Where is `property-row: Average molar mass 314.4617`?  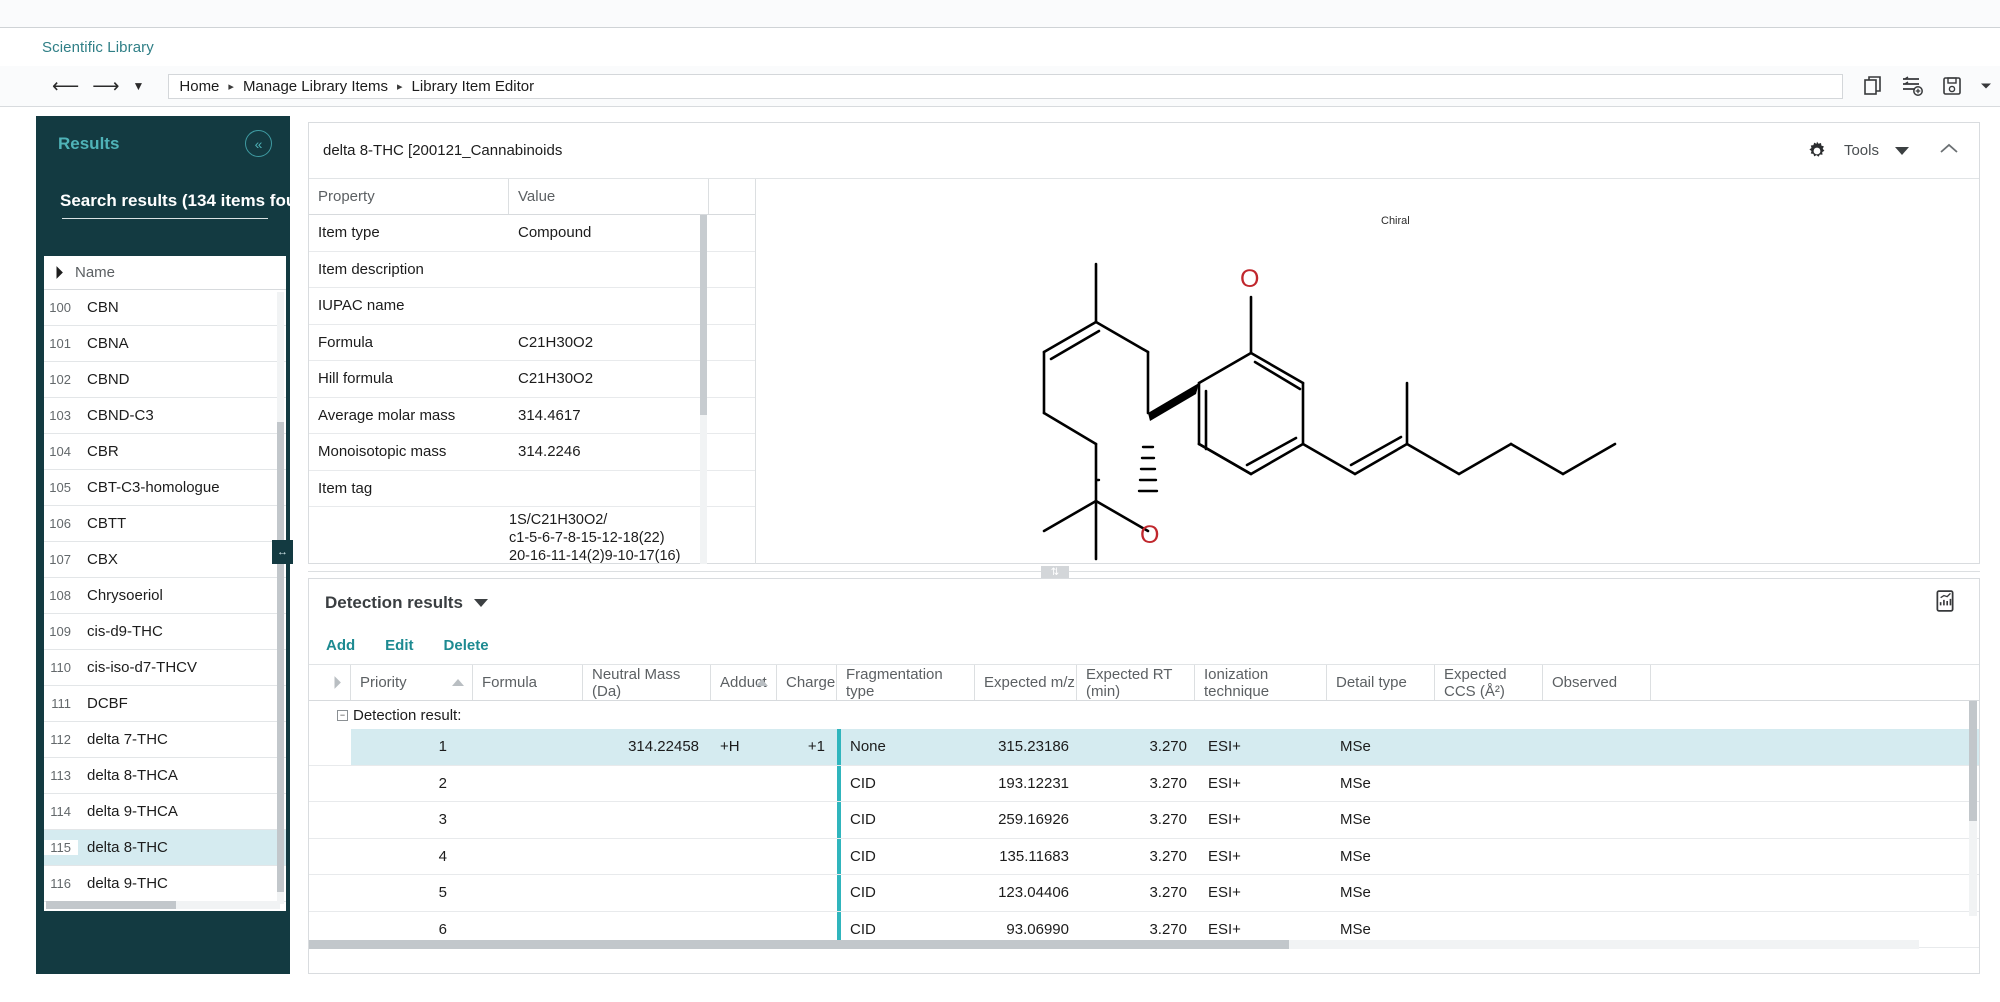
property-row: Average molar mass 314.4617 is located at coordinates (532, 416).